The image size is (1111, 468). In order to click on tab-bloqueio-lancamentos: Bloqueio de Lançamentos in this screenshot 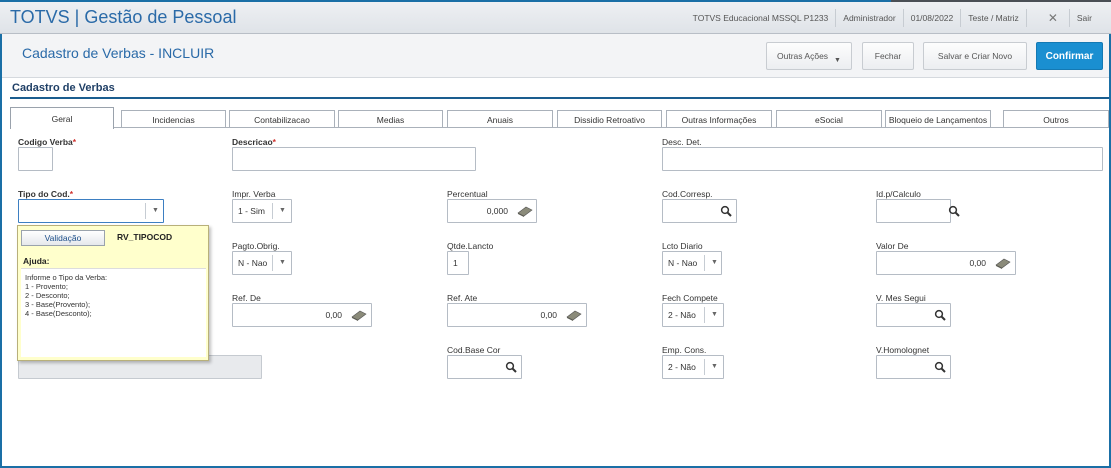, I will do `click(938, 119)`.